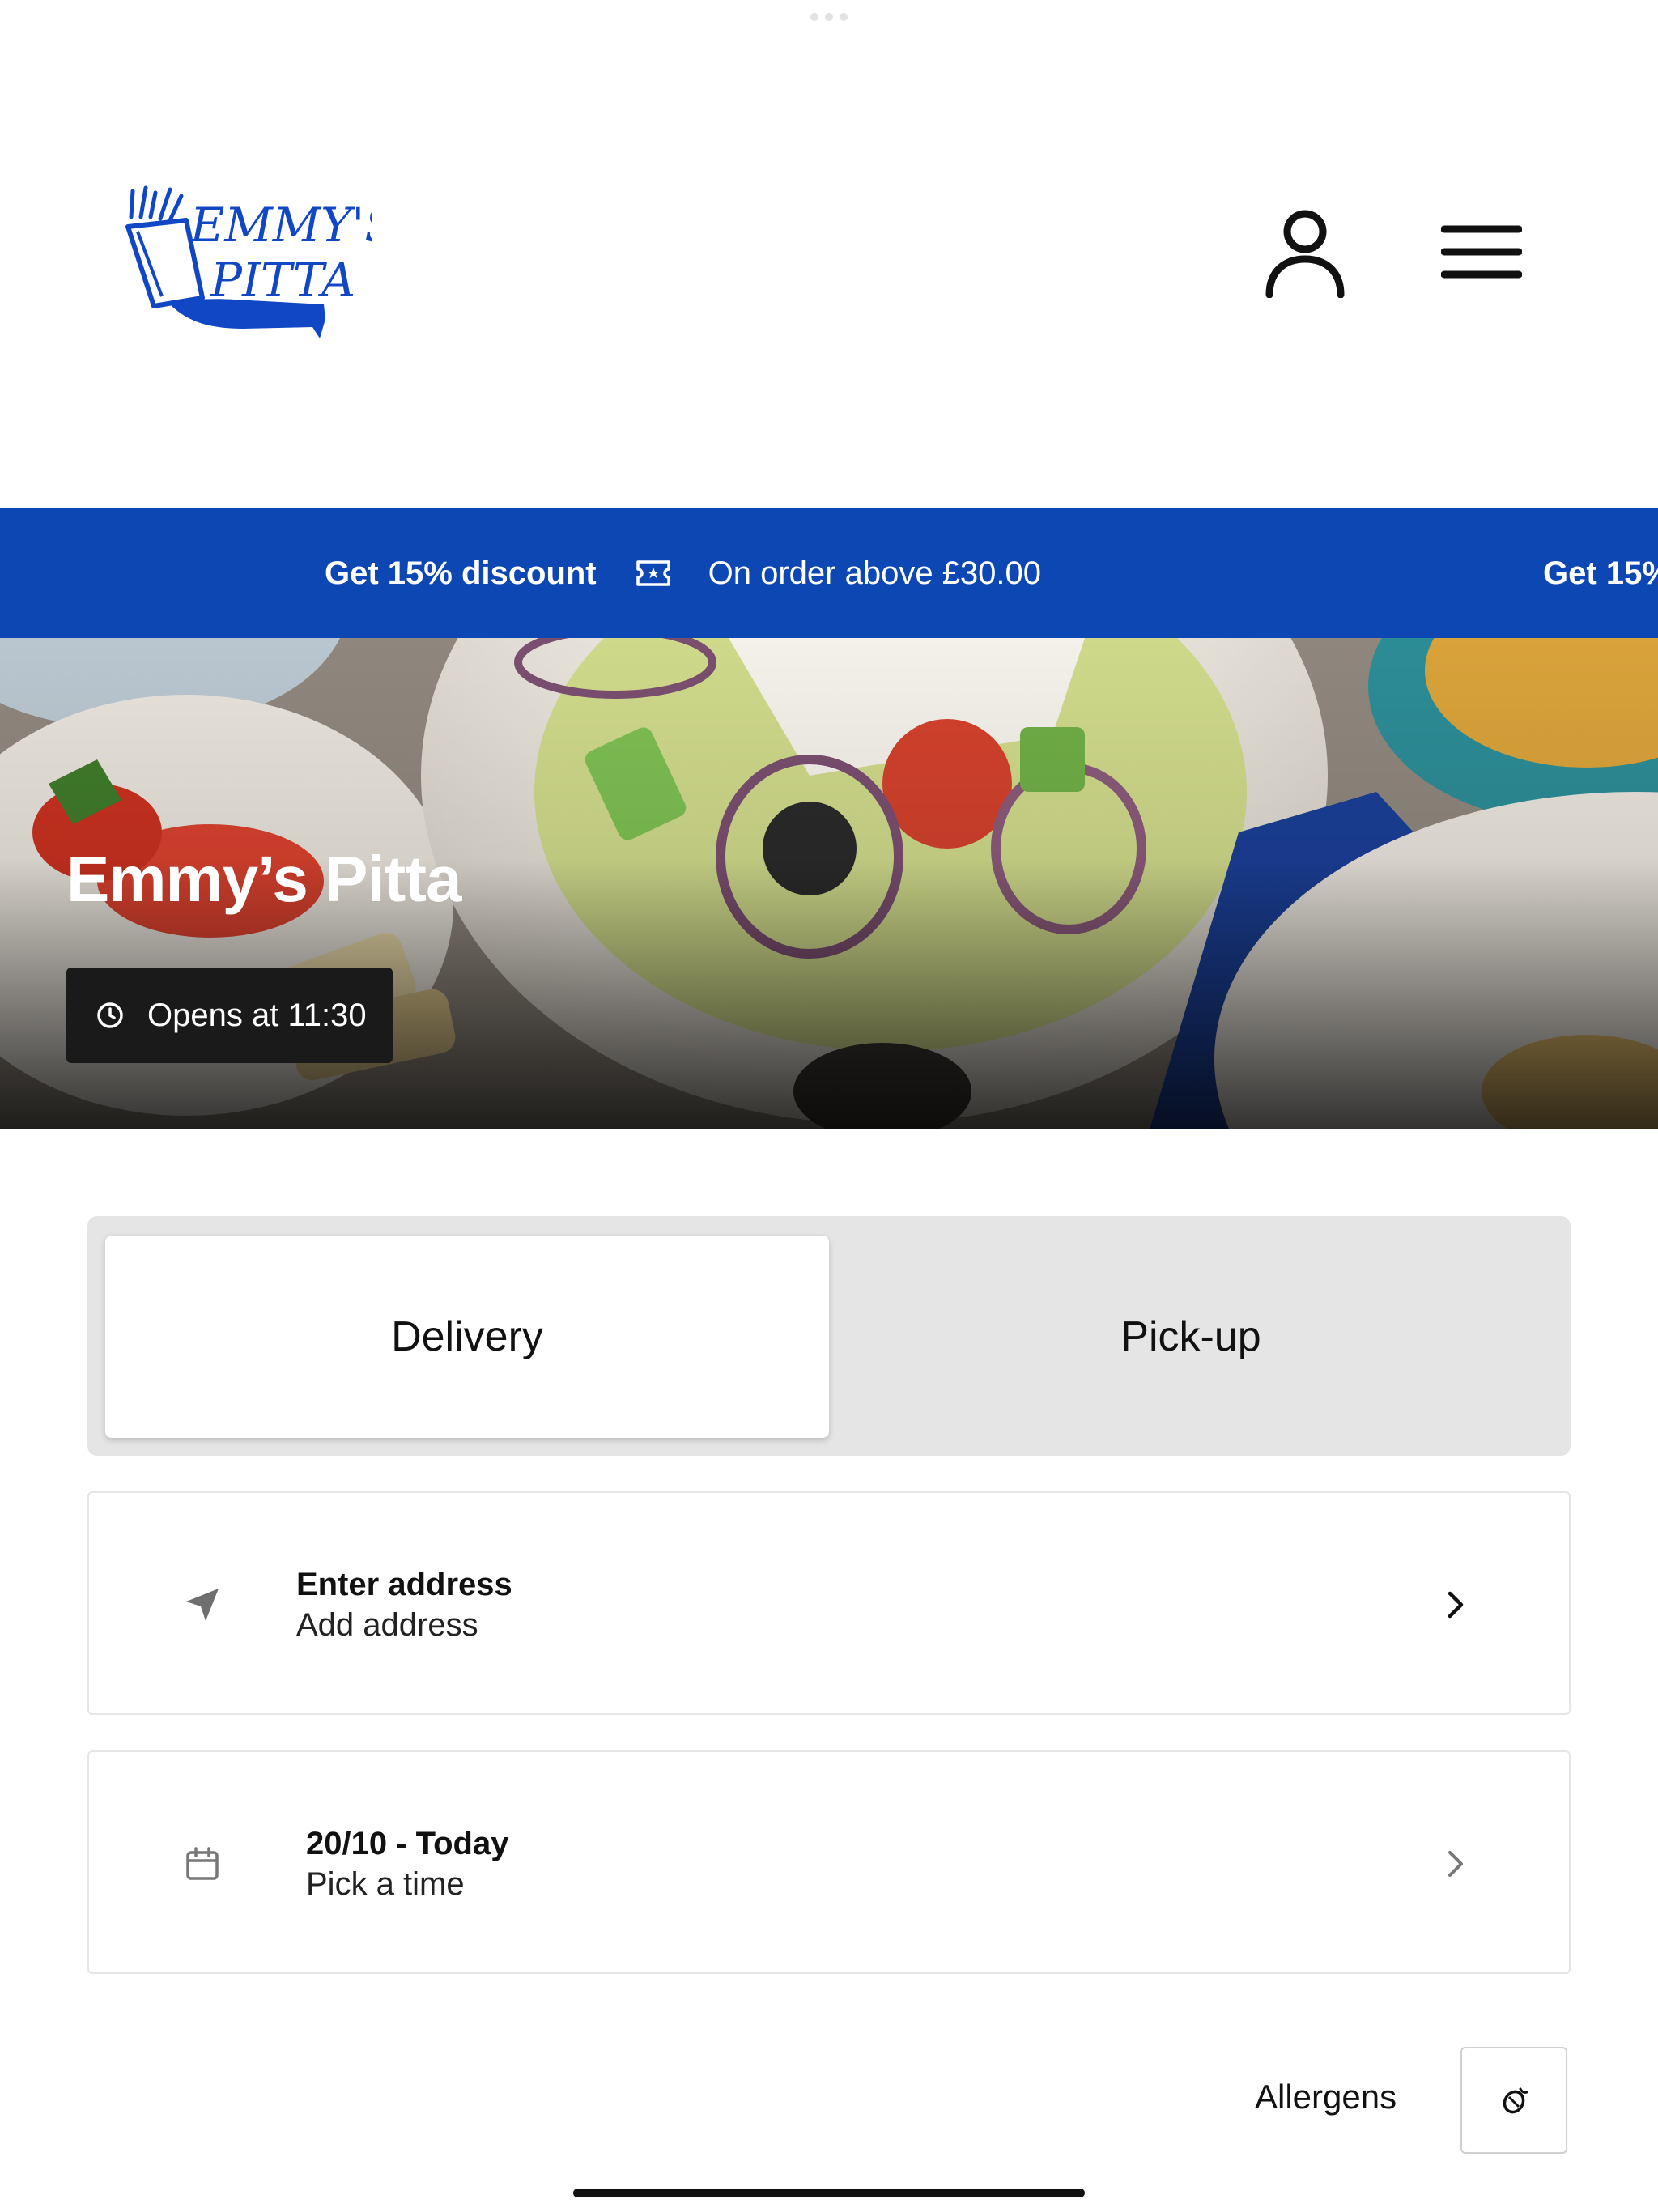  I want to click on opening-hours-badge: Opens at 11:30, so click(229, 1016).